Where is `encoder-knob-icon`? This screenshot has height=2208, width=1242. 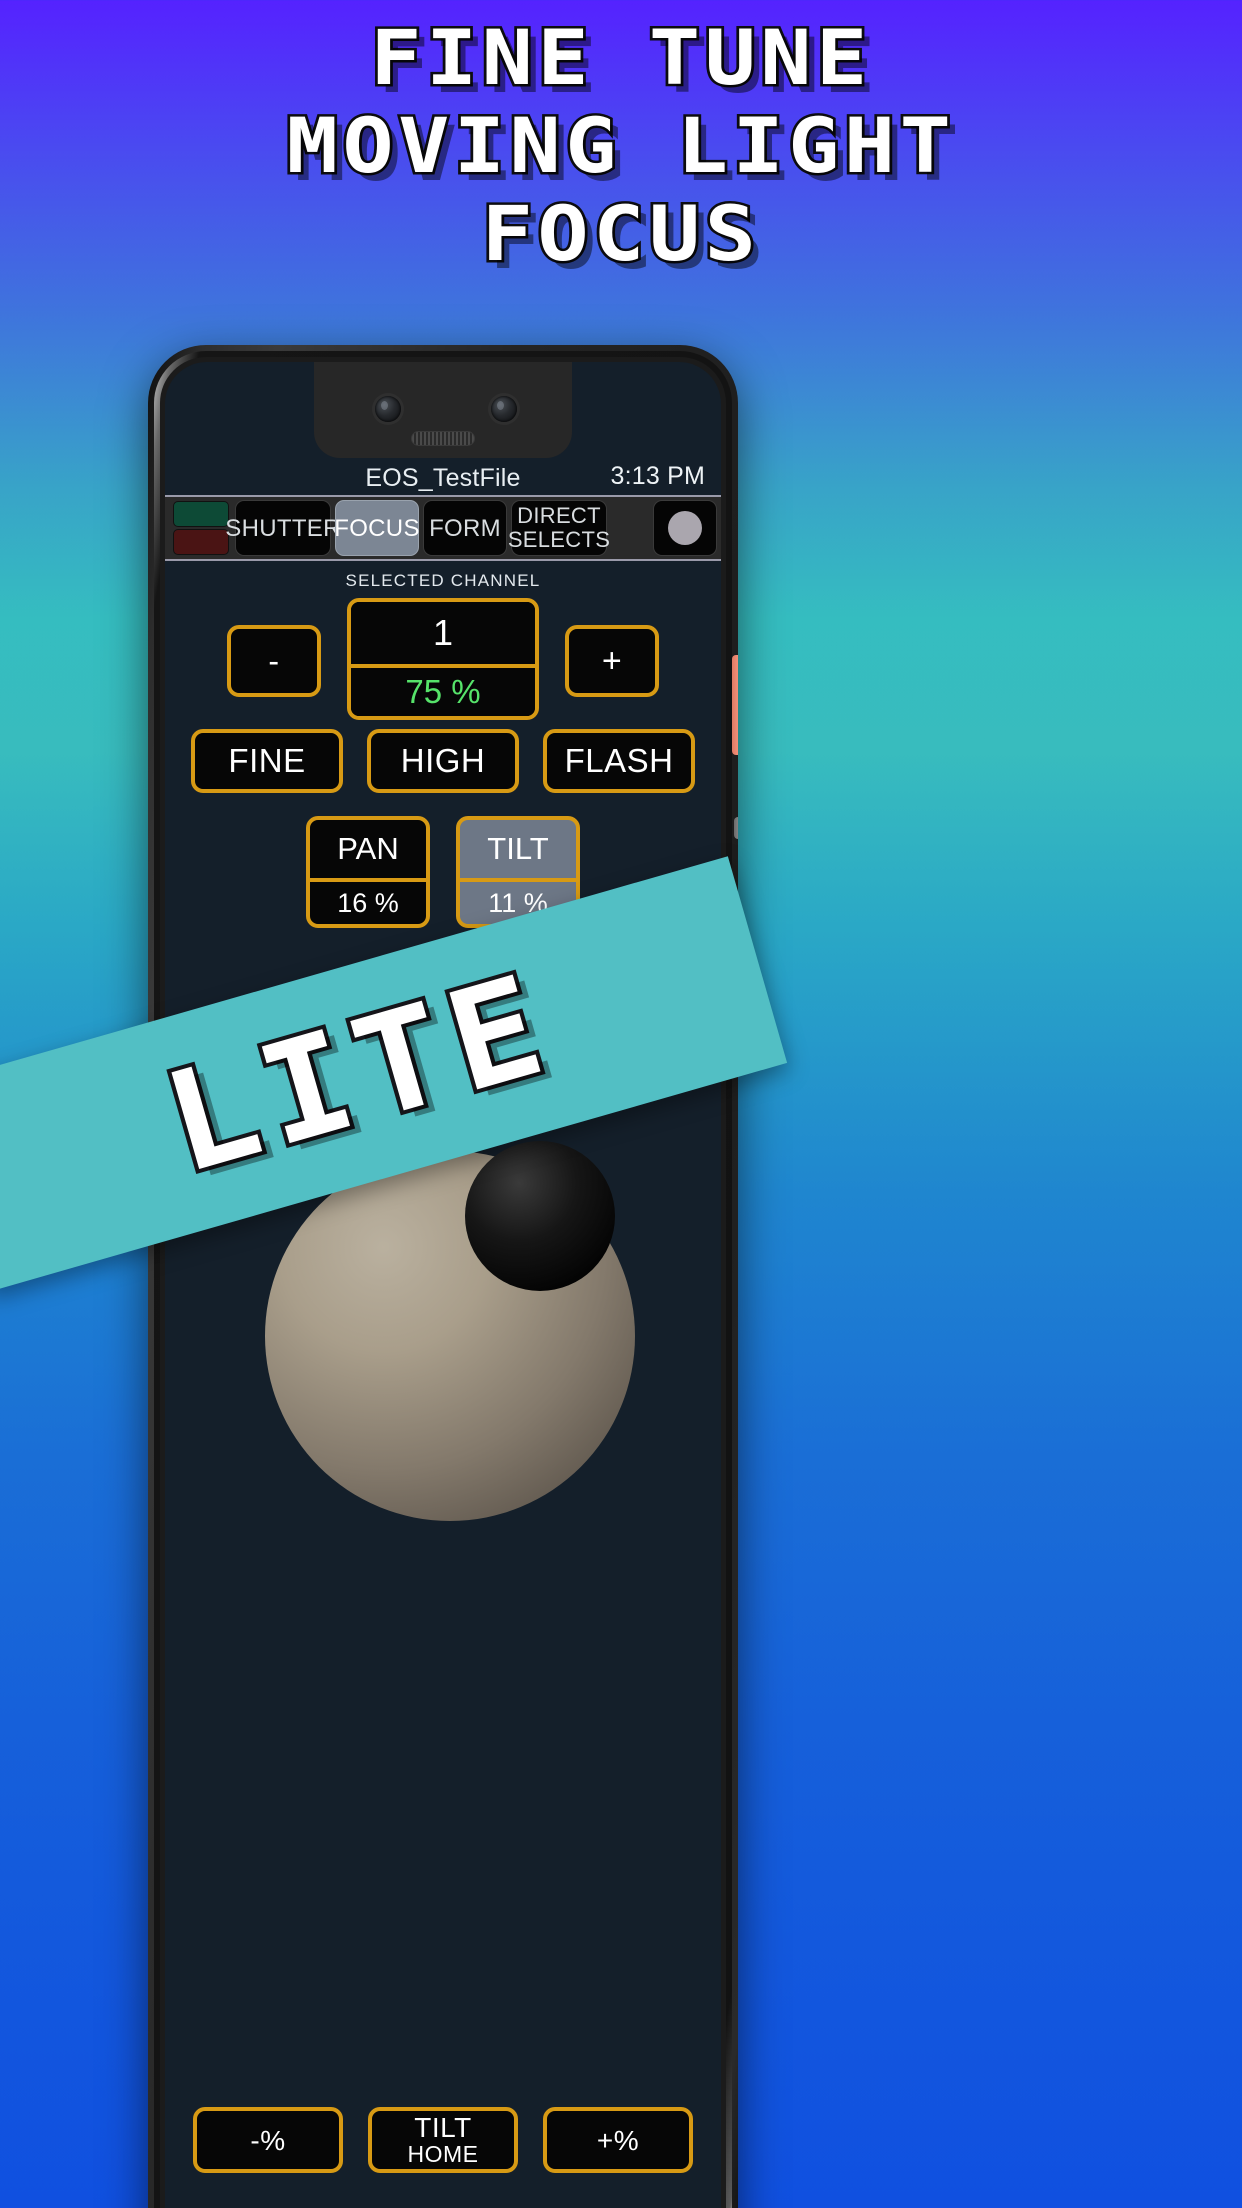 encoder-knob-icon is located at coordinates (685, 528).